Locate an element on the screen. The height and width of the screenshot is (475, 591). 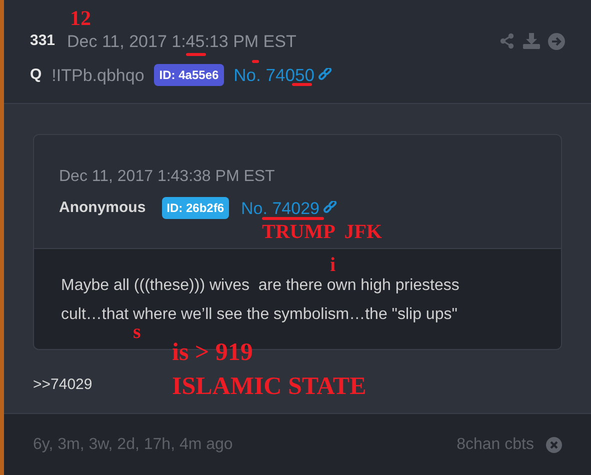
post-number: 331 is located at coordinates (43, 41).